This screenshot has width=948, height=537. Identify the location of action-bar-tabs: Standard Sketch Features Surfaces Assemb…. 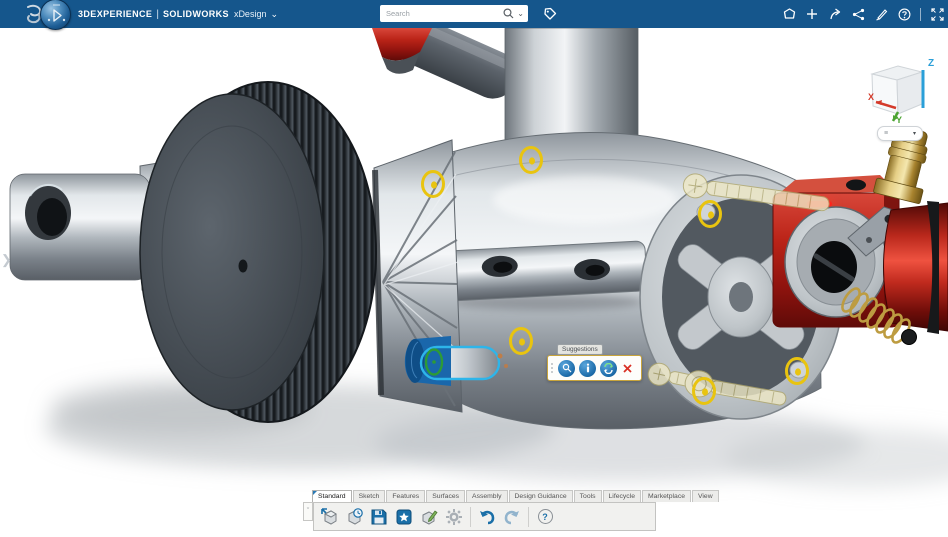
(515, 495).